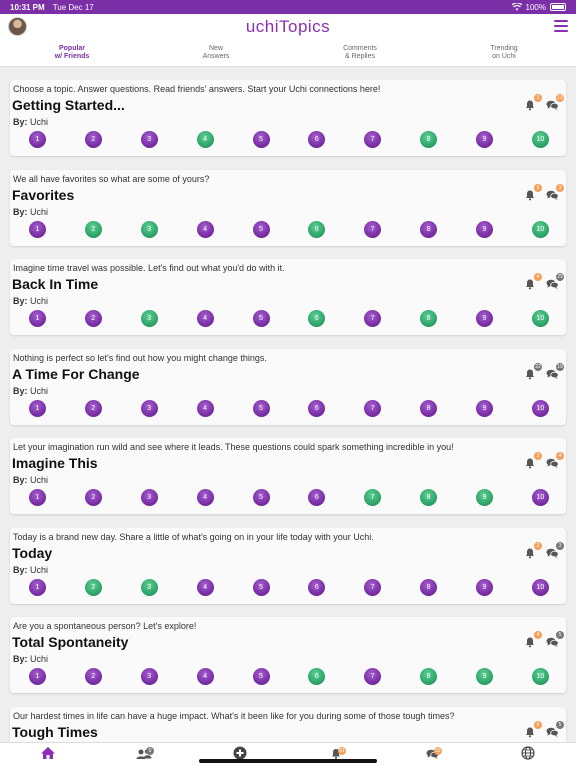 Image resolution: width=576 pixels, height=768 pixels. I want to click on comments-icon: 3, so click(555, 550).